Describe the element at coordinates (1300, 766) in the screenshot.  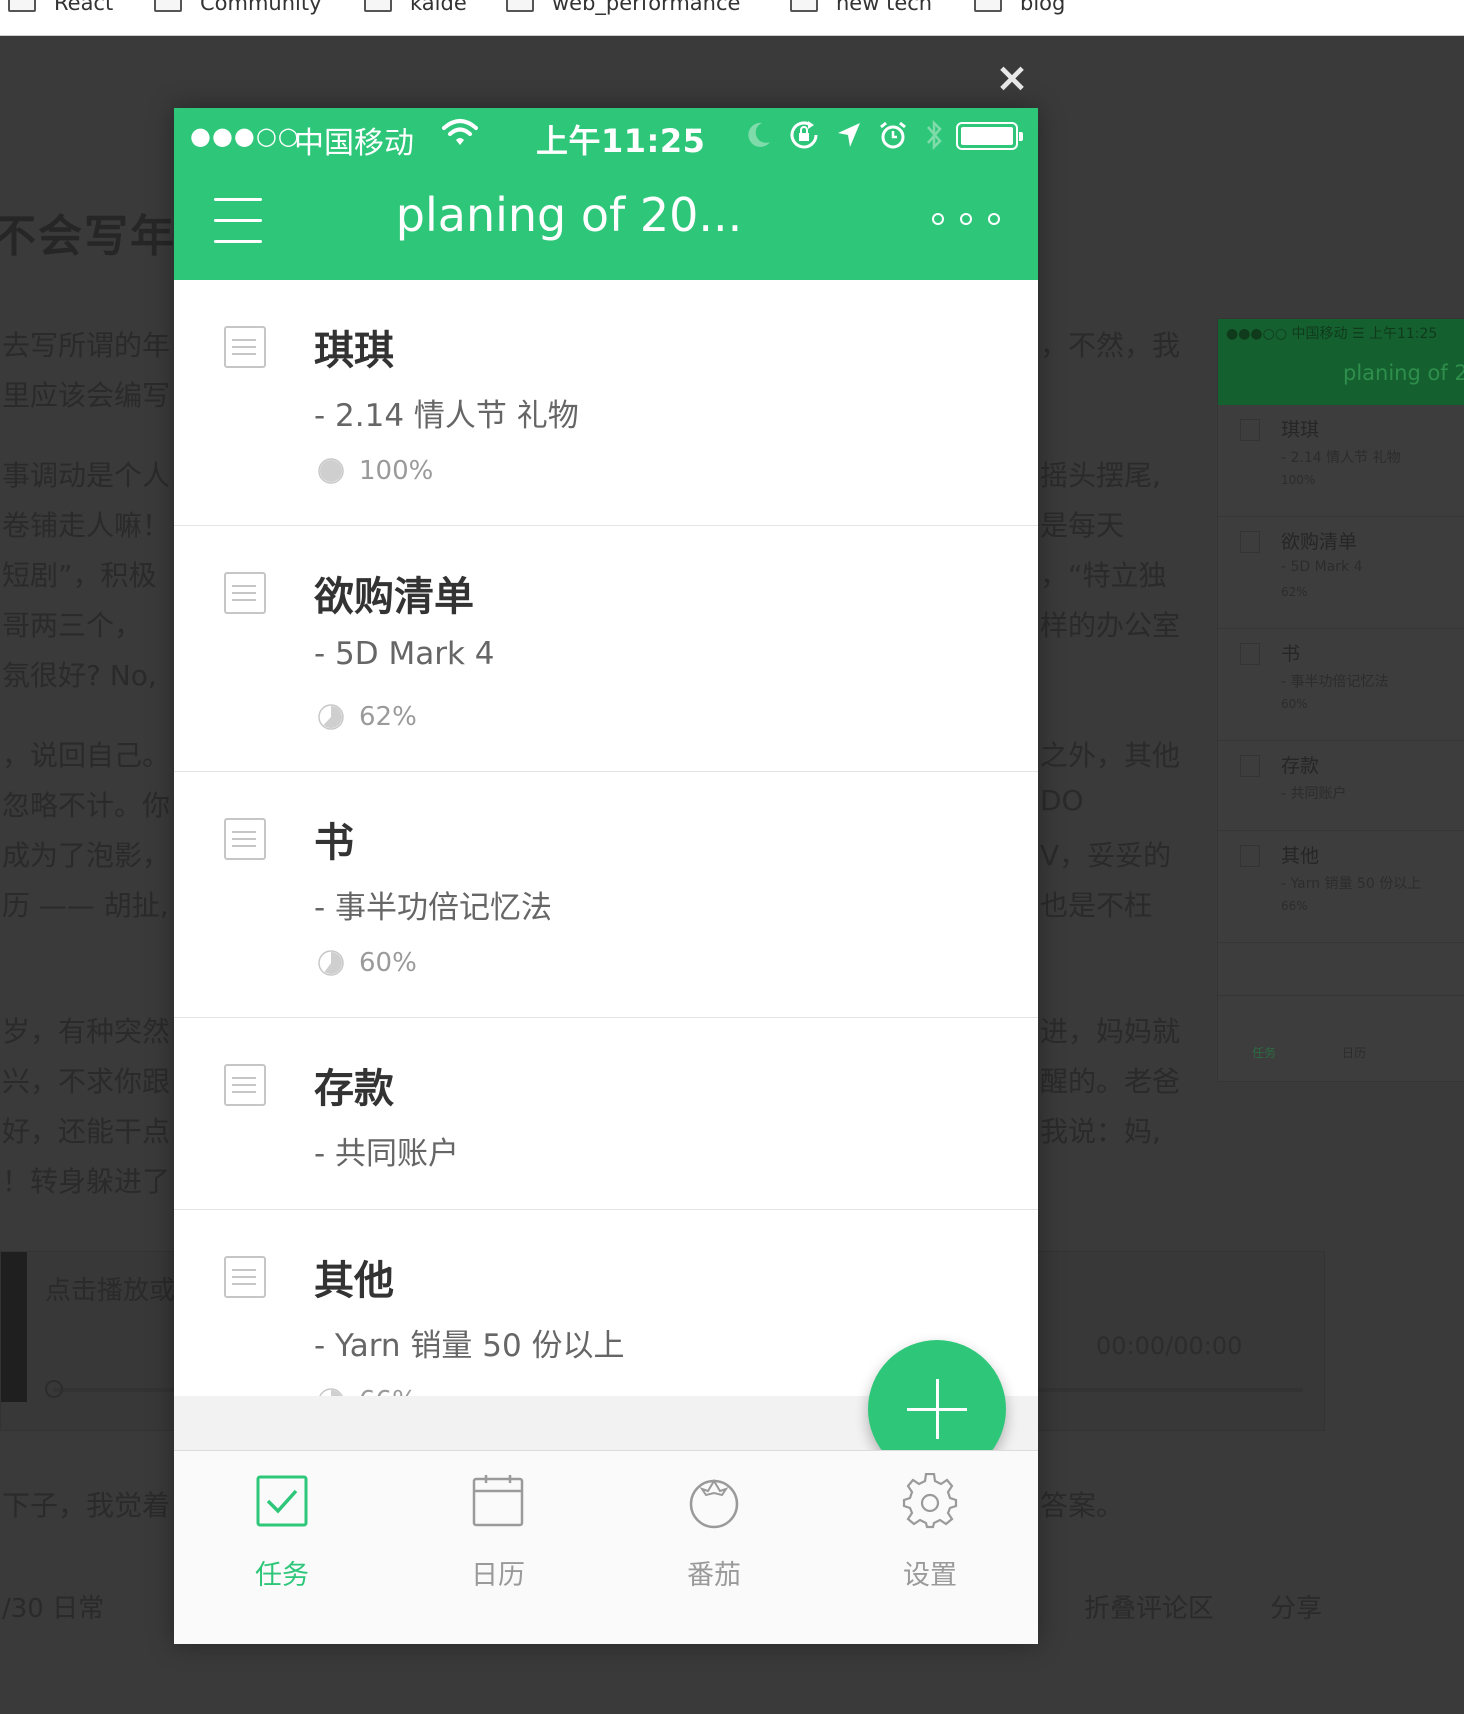
I see `mini-item-title: 存款` at that location.